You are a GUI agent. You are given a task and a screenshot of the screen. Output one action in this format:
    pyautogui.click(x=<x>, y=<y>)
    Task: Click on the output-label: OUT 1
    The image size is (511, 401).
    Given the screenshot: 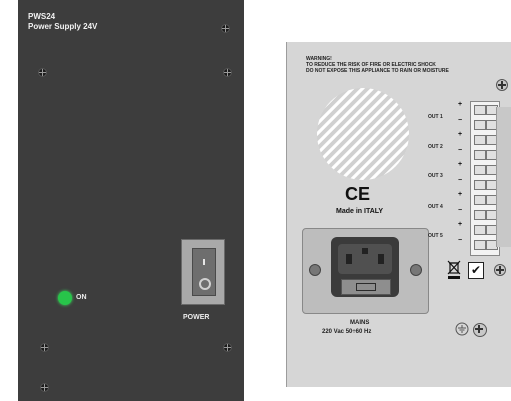 What is the action you would take?
    pyautogui.click(x=435, y=117)
    